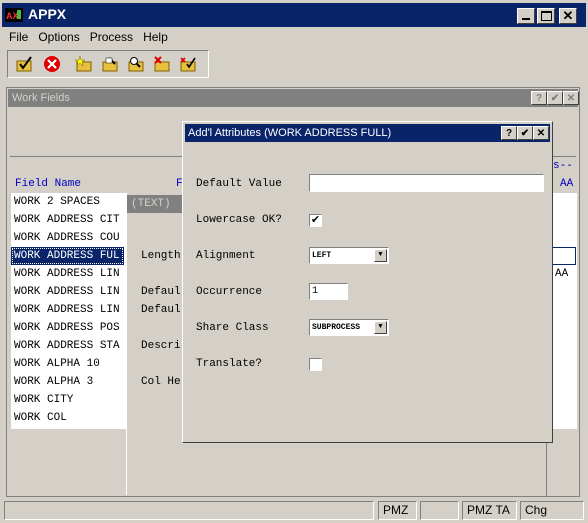 The image size is (588, 523). Describe the element at coordinates (293, 98) in the screenshot. I see `work-fields-title-bar: Work Fields ? ✔ ✕` at that location.